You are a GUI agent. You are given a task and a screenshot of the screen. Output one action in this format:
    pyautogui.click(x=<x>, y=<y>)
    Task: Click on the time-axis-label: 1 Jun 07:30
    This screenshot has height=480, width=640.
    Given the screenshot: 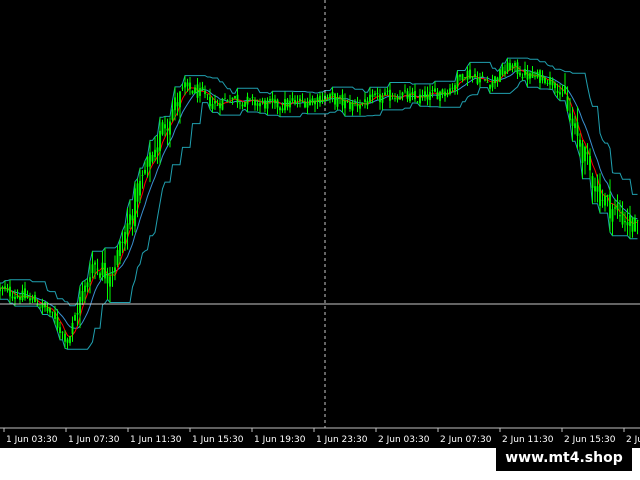 What is the action you would take?
    pyautogui.click(x=94, y=440)
    